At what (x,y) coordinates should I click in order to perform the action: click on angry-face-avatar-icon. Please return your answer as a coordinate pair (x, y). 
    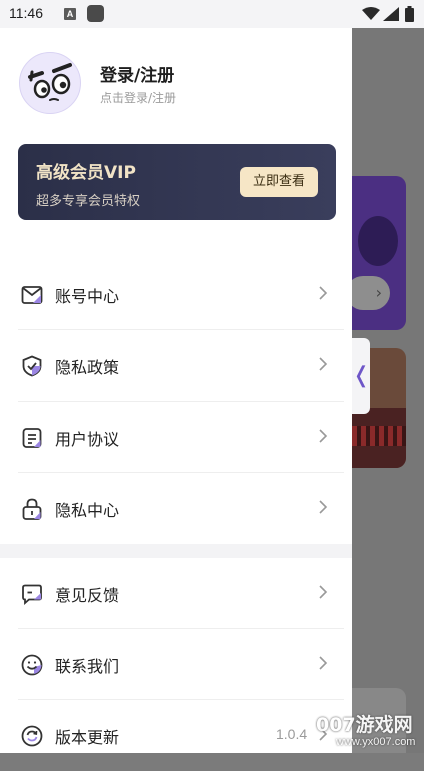
    Looking at the image, I should click on (50, 82).